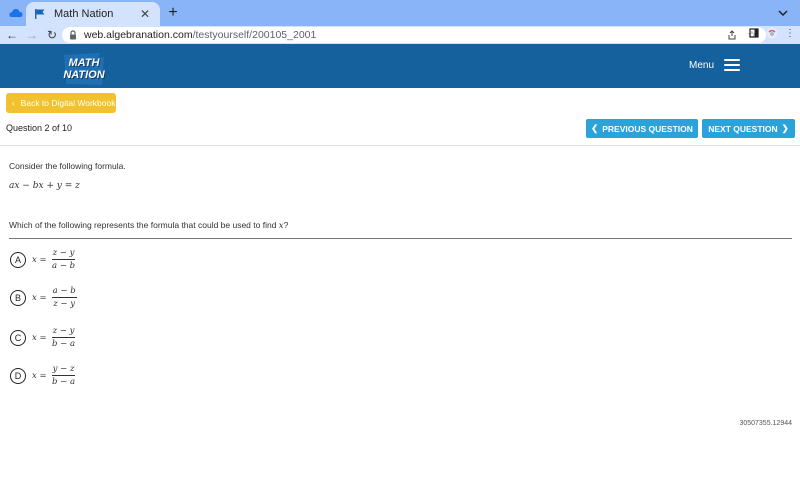  I want to click on url-host: web.algebranation.com, so click(138, 35).